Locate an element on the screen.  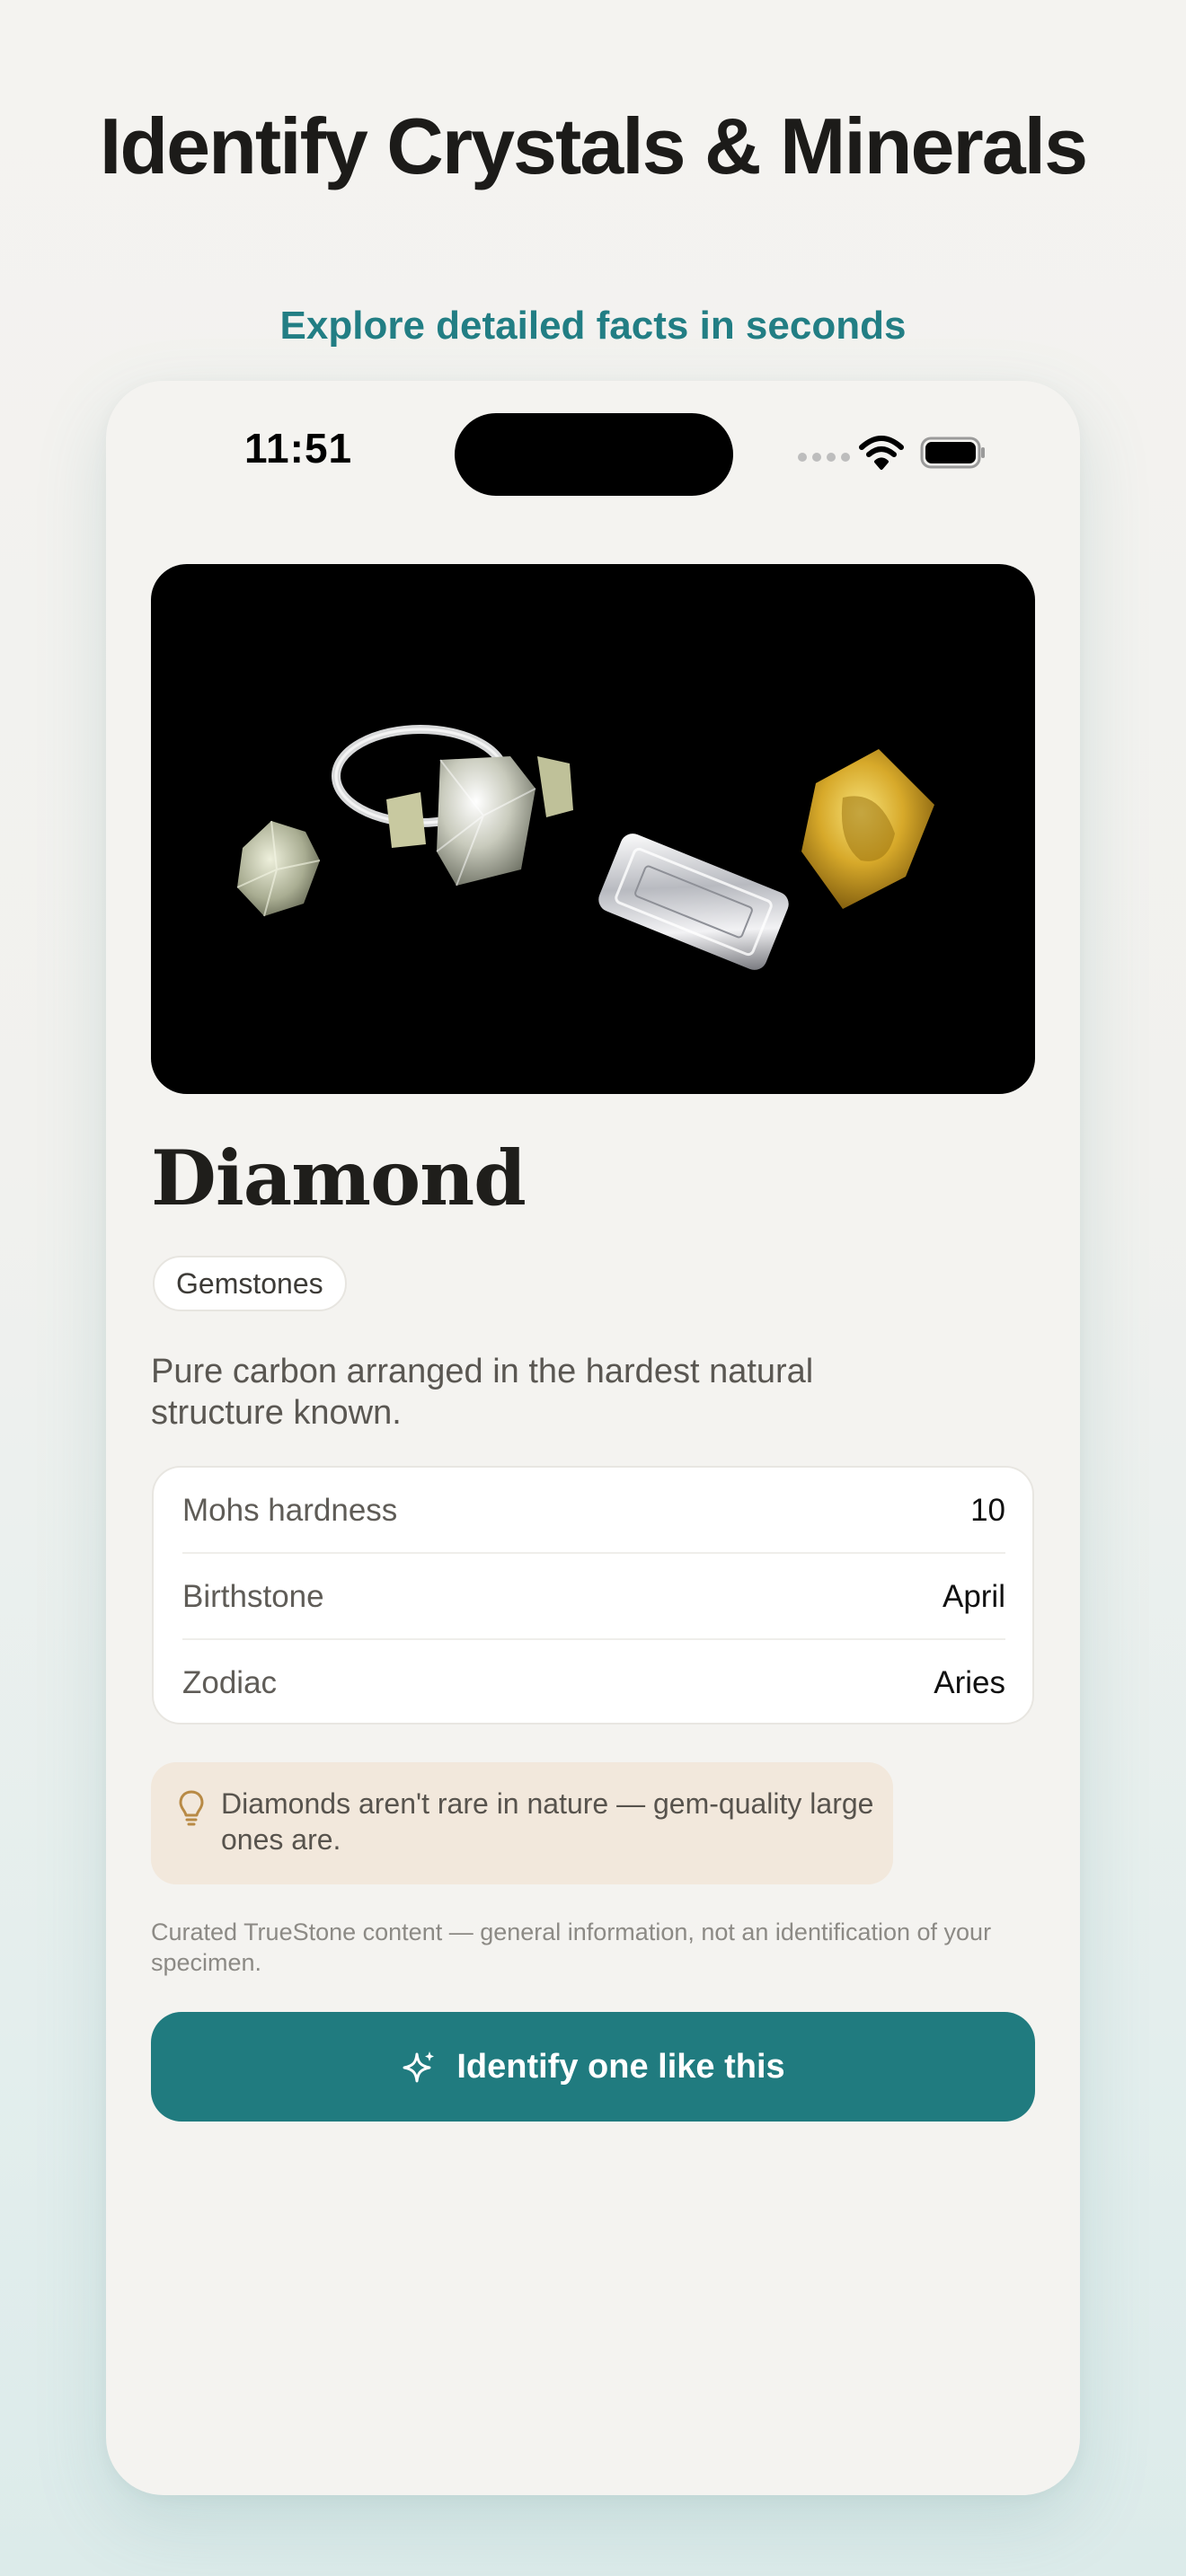
fact-value: April is located at coordinates (973, 1596).